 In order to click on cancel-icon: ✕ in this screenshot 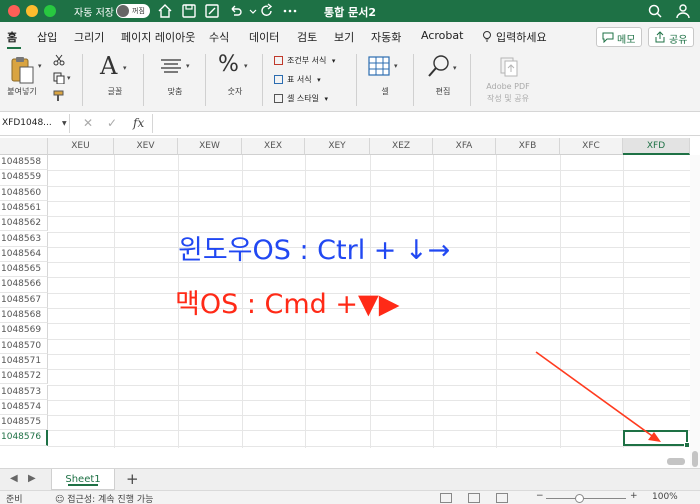, I will do `click(88, 123)`.